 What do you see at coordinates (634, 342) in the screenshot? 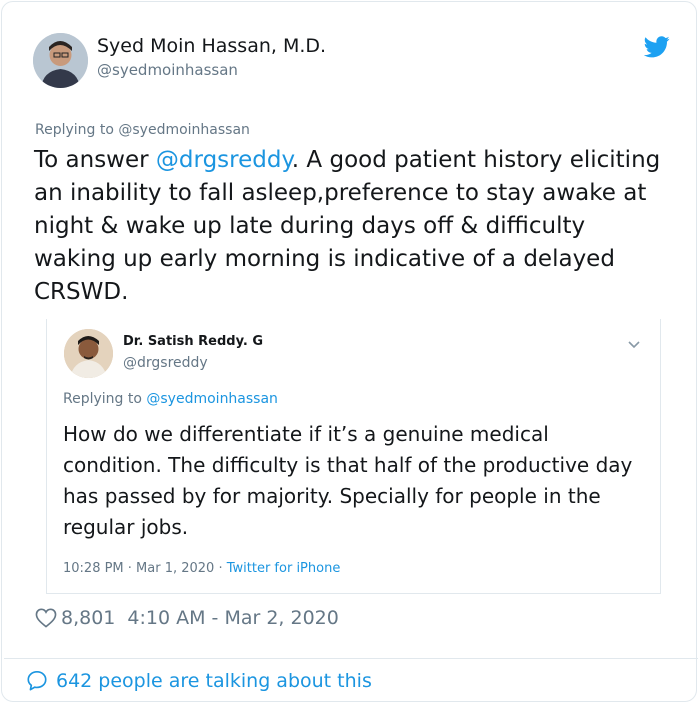
I see `chevron-down-icon` at bounding box center [634, 342].